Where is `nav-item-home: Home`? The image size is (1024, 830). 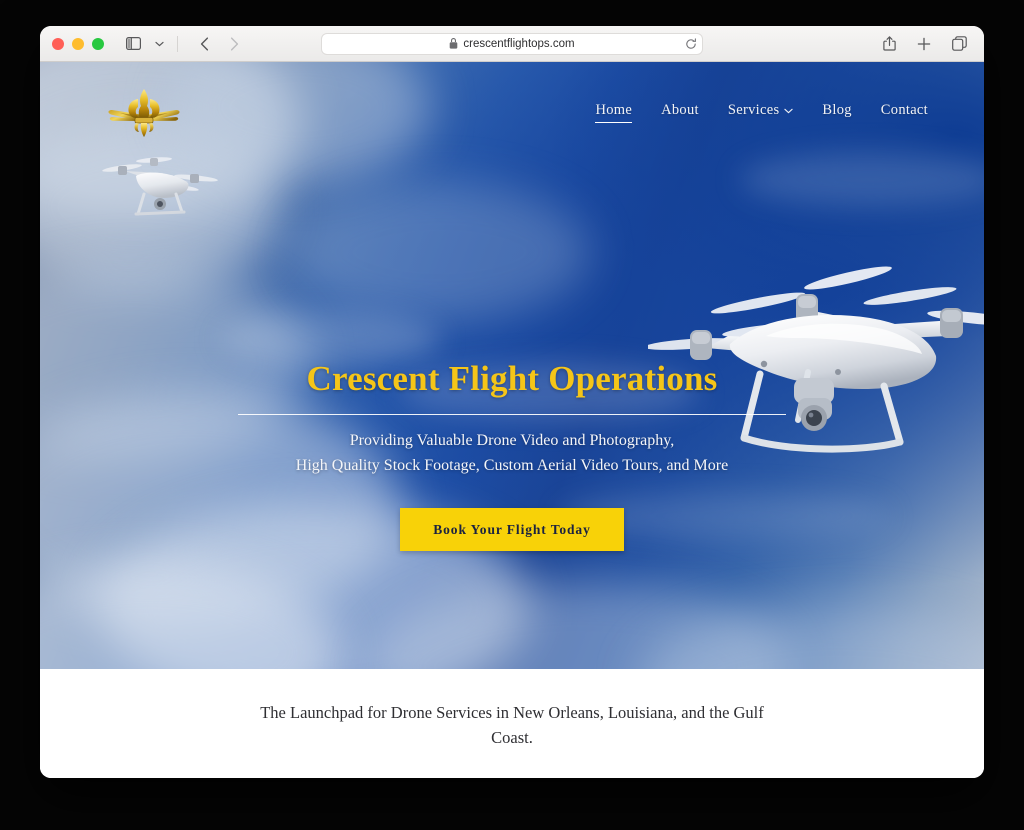
nav-item-home: Home is located at coordinates (613, 112).